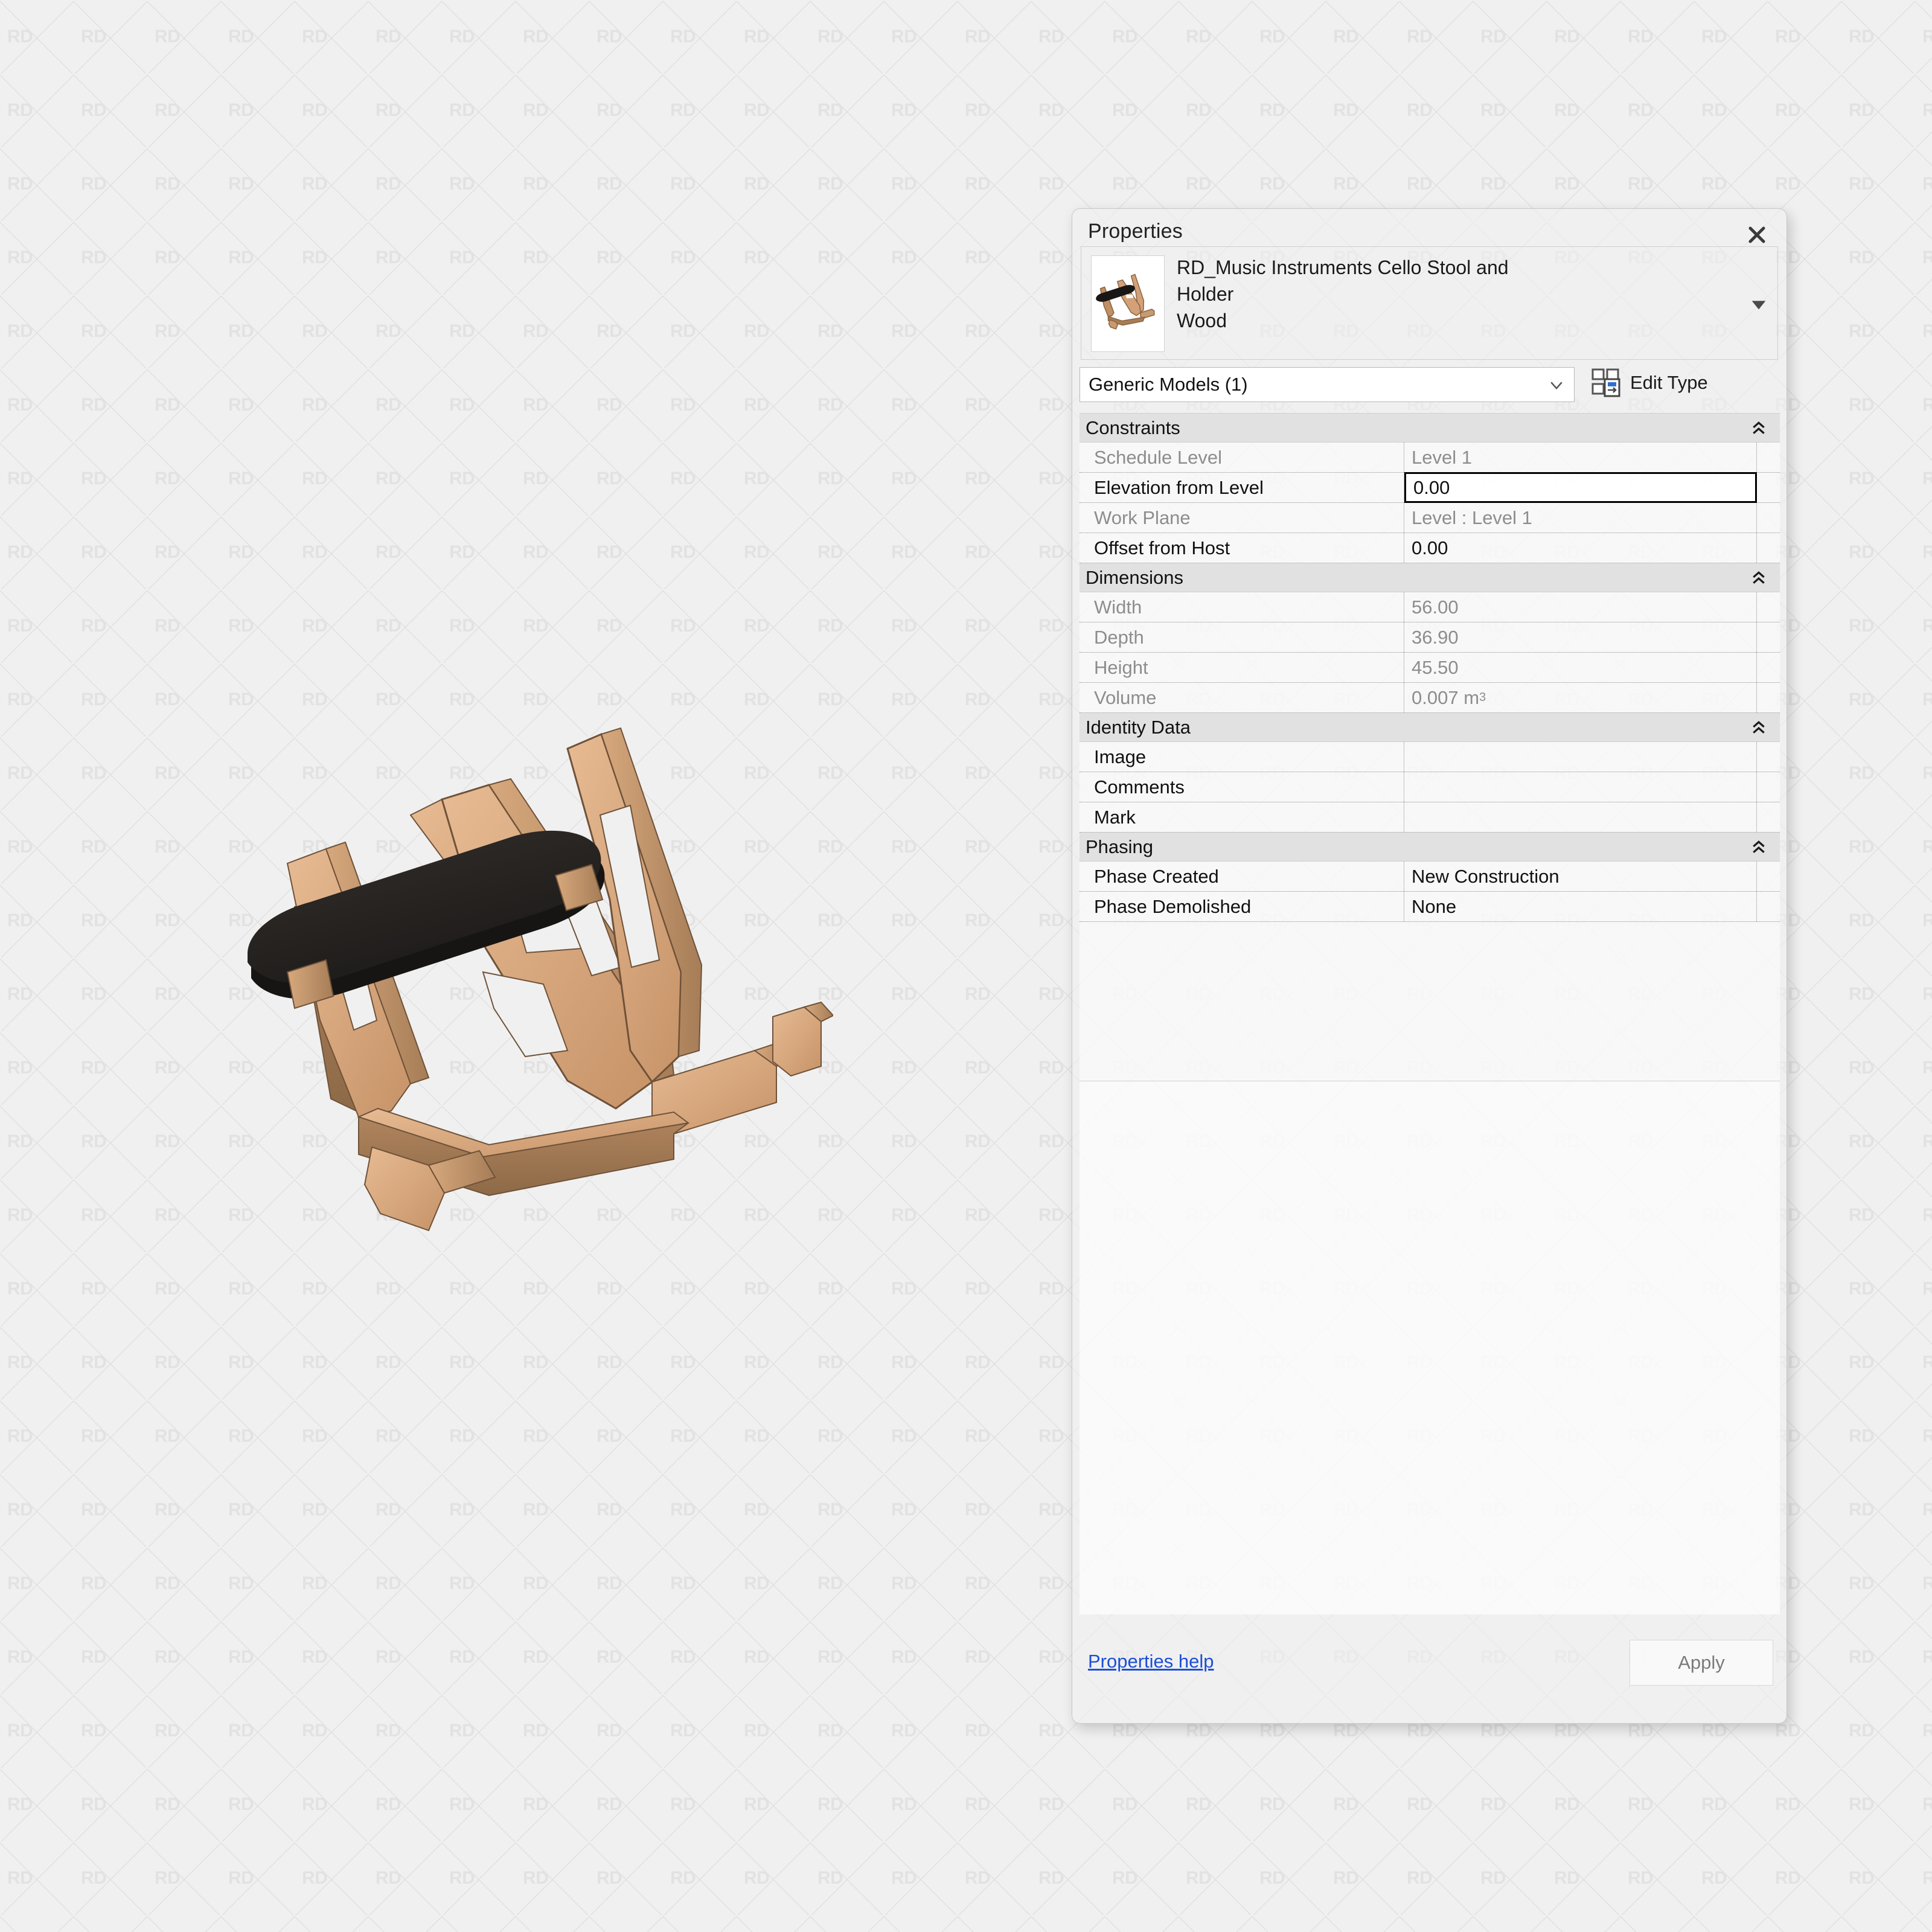 This screenshot has height=1932, width=1932. I want to click on type-selector-row: Generic Models (1) Edit Type, so click(1430, 386).